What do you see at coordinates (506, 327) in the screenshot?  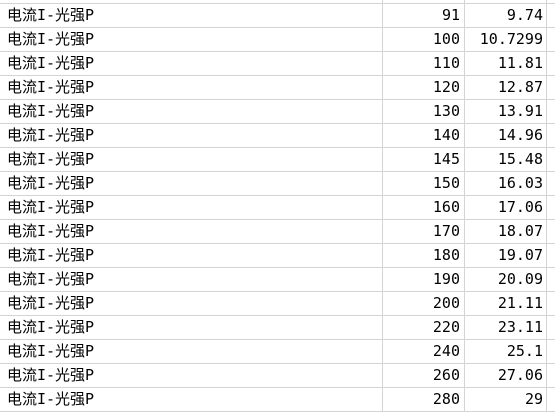 I see `table-cell-current: 23.11` at bounding box center [506, 327].